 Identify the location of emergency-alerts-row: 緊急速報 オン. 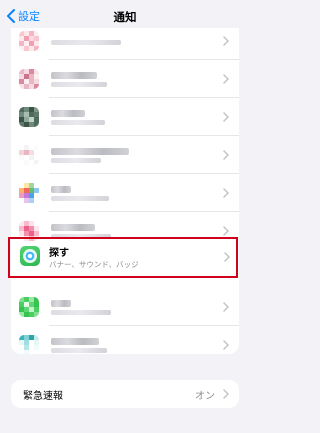
(125, 394).